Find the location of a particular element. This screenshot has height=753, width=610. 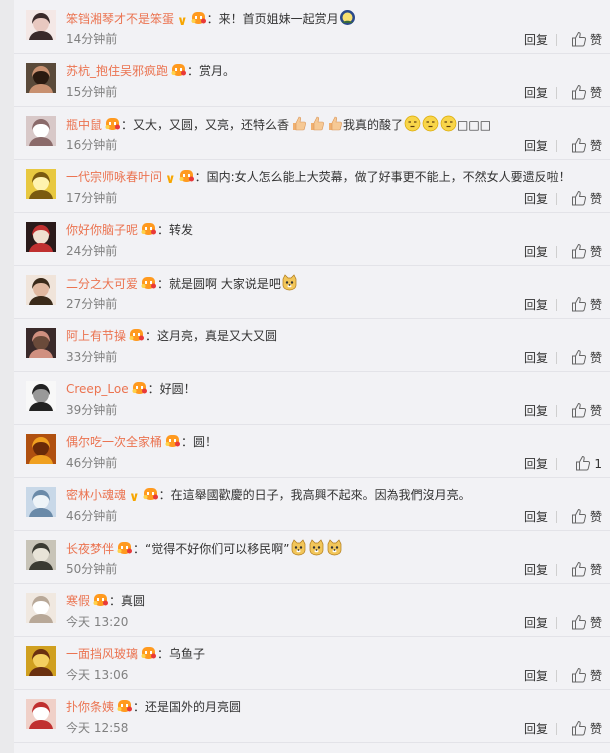

comment-text: ：“觉得不好你们可以移民啊” is located at coordinates (211, 549).